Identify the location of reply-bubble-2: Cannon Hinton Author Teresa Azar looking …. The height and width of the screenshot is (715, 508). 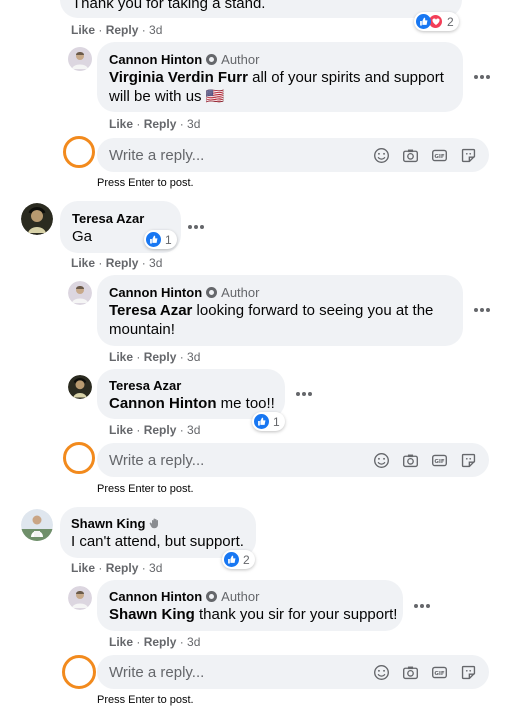
(280, 310).